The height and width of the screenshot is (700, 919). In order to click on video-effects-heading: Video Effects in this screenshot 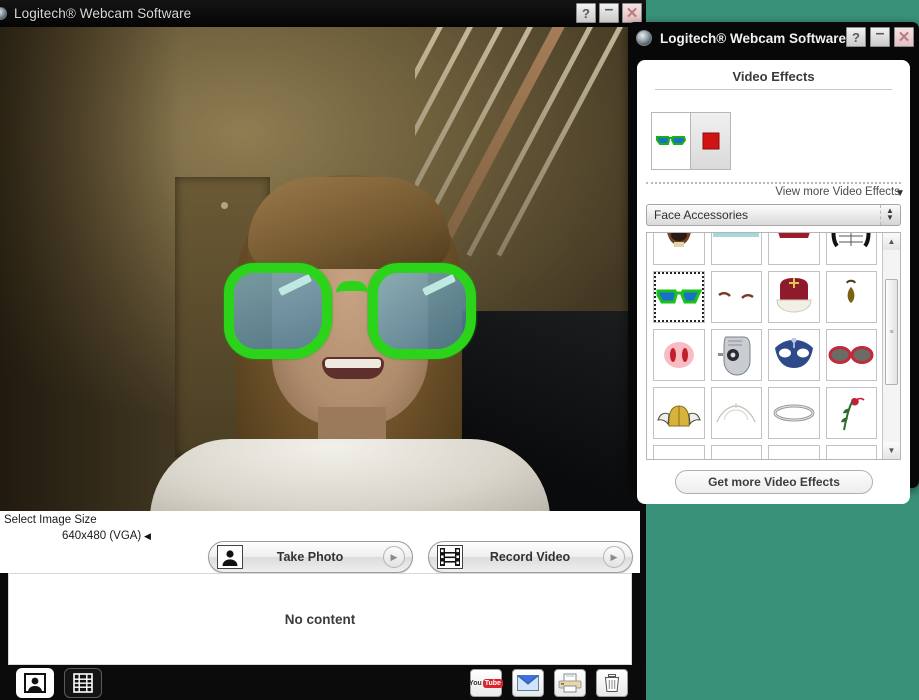, I will do `click(773, 76)`.